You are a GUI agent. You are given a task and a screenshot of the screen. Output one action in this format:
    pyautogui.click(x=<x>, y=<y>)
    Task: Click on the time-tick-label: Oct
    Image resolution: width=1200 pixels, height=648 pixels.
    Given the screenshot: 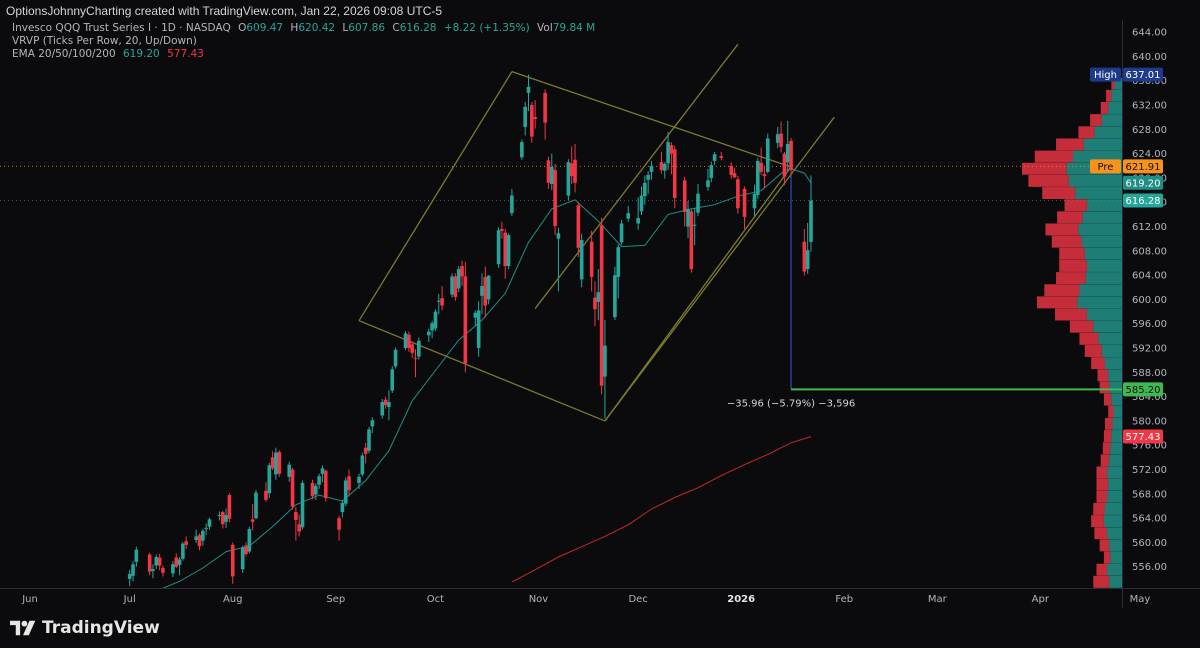 What is the action you would take?
    pyautogui.click(x=435, y=599)
    